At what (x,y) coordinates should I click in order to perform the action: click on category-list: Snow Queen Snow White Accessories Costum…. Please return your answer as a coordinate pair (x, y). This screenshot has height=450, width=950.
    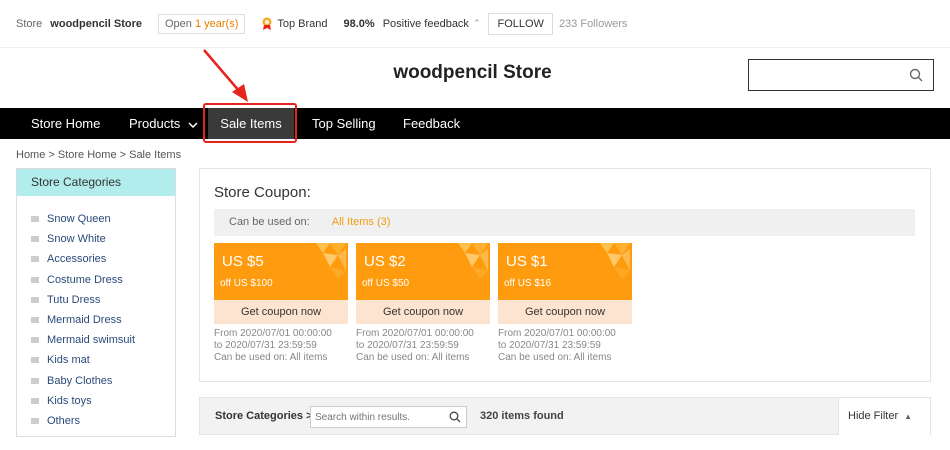
    Looking at the image, I should click on (96, 313).